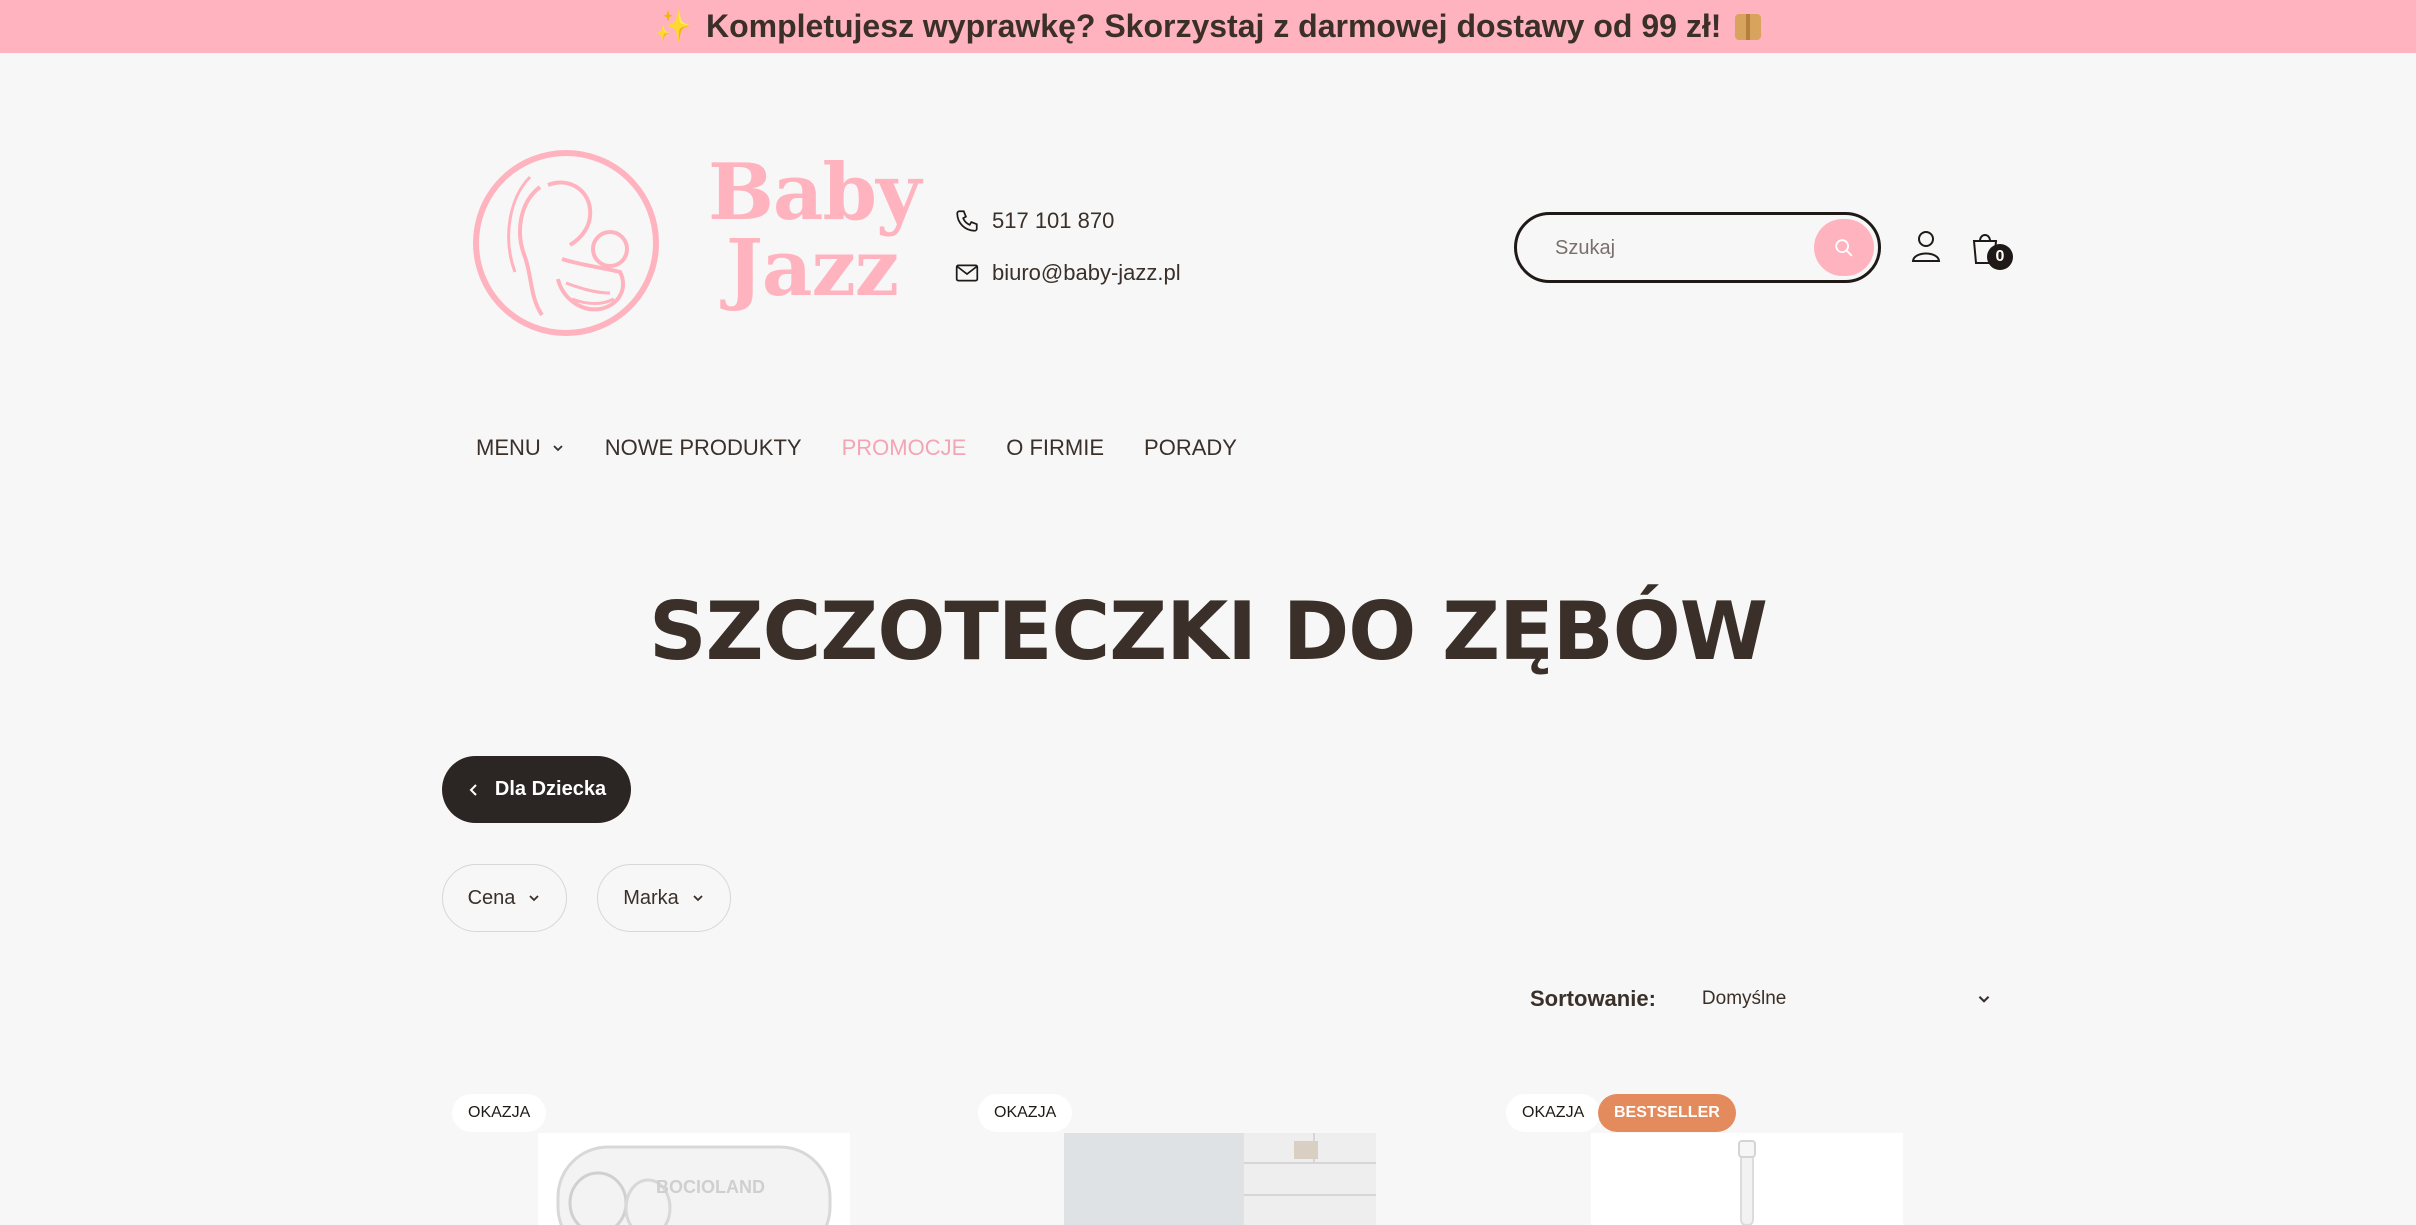 The height and width of the screenshot is (1225, 2416). What do you see at coordinates (550, 789) in the screenshot?
I see `back-category-label: Dla Dziecka` at bounding box center [550, 789].